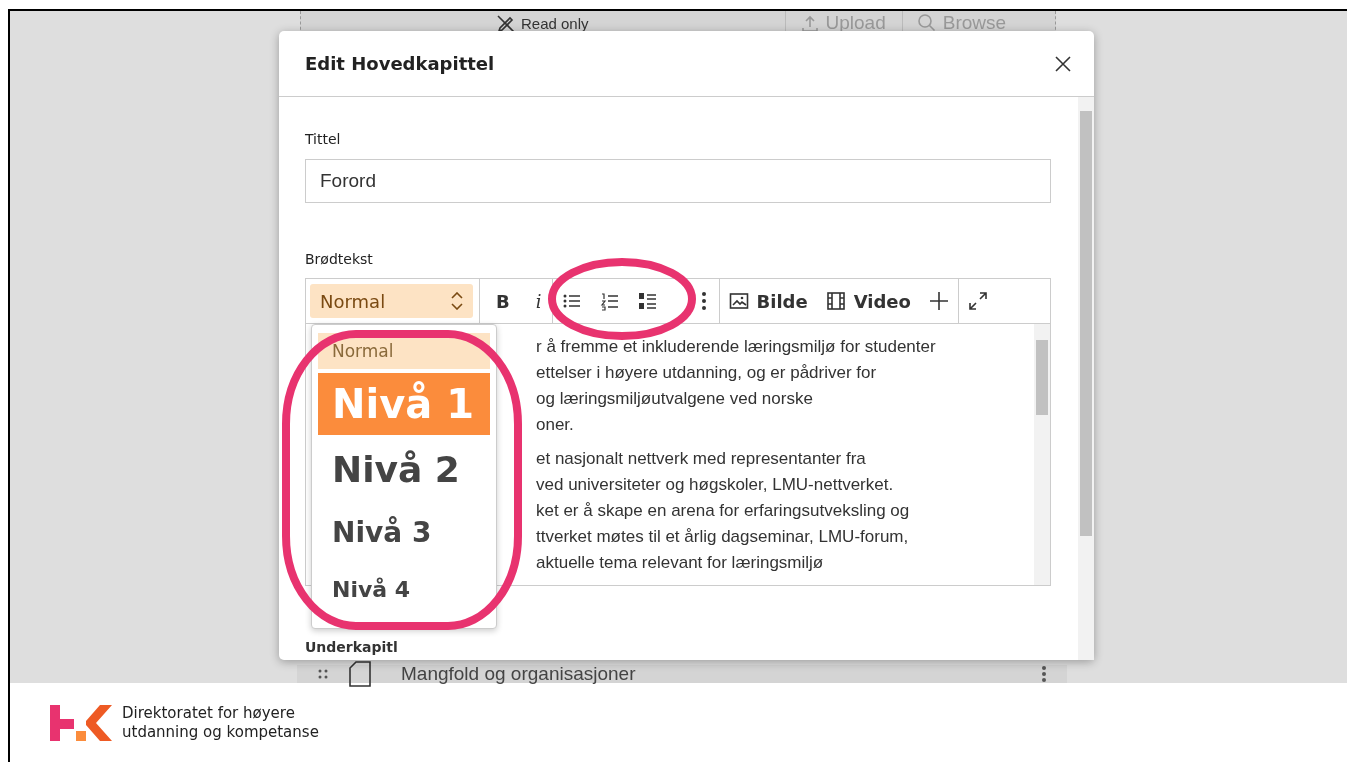  What do you see at coordinates (220, 722) in the screenshot?
I see `organization-name: Direktoratet for høyere utdanning og kompetanse` at bounding box center [220, 722].